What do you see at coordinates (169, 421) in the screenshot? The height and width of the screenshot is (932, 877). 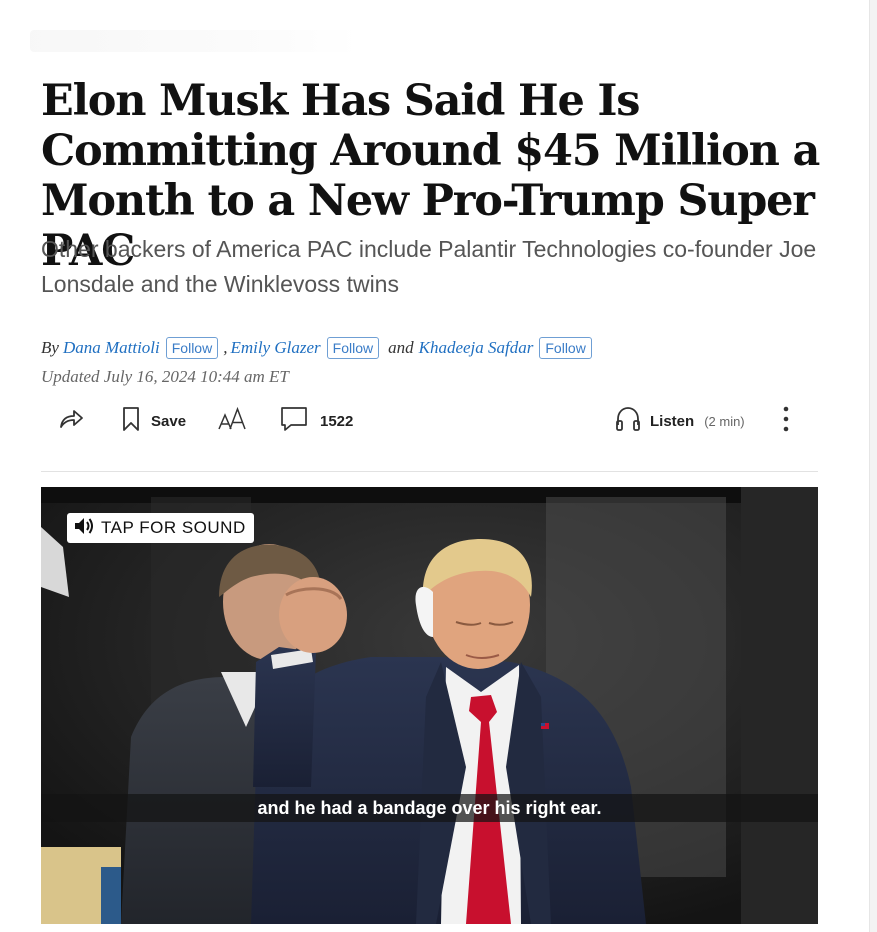 I see `save-label: Save` at bounding box center [169, 421].